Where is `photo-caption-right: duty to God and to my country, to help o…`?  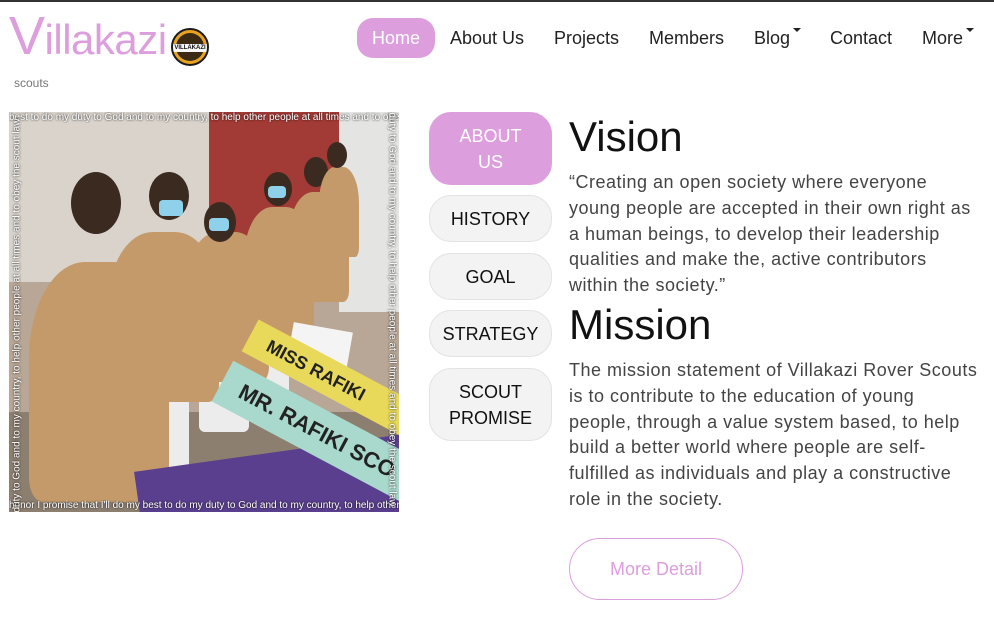 photo-caption-right: duty to God and to my country, to help o… is located at coordinates (392, 309).